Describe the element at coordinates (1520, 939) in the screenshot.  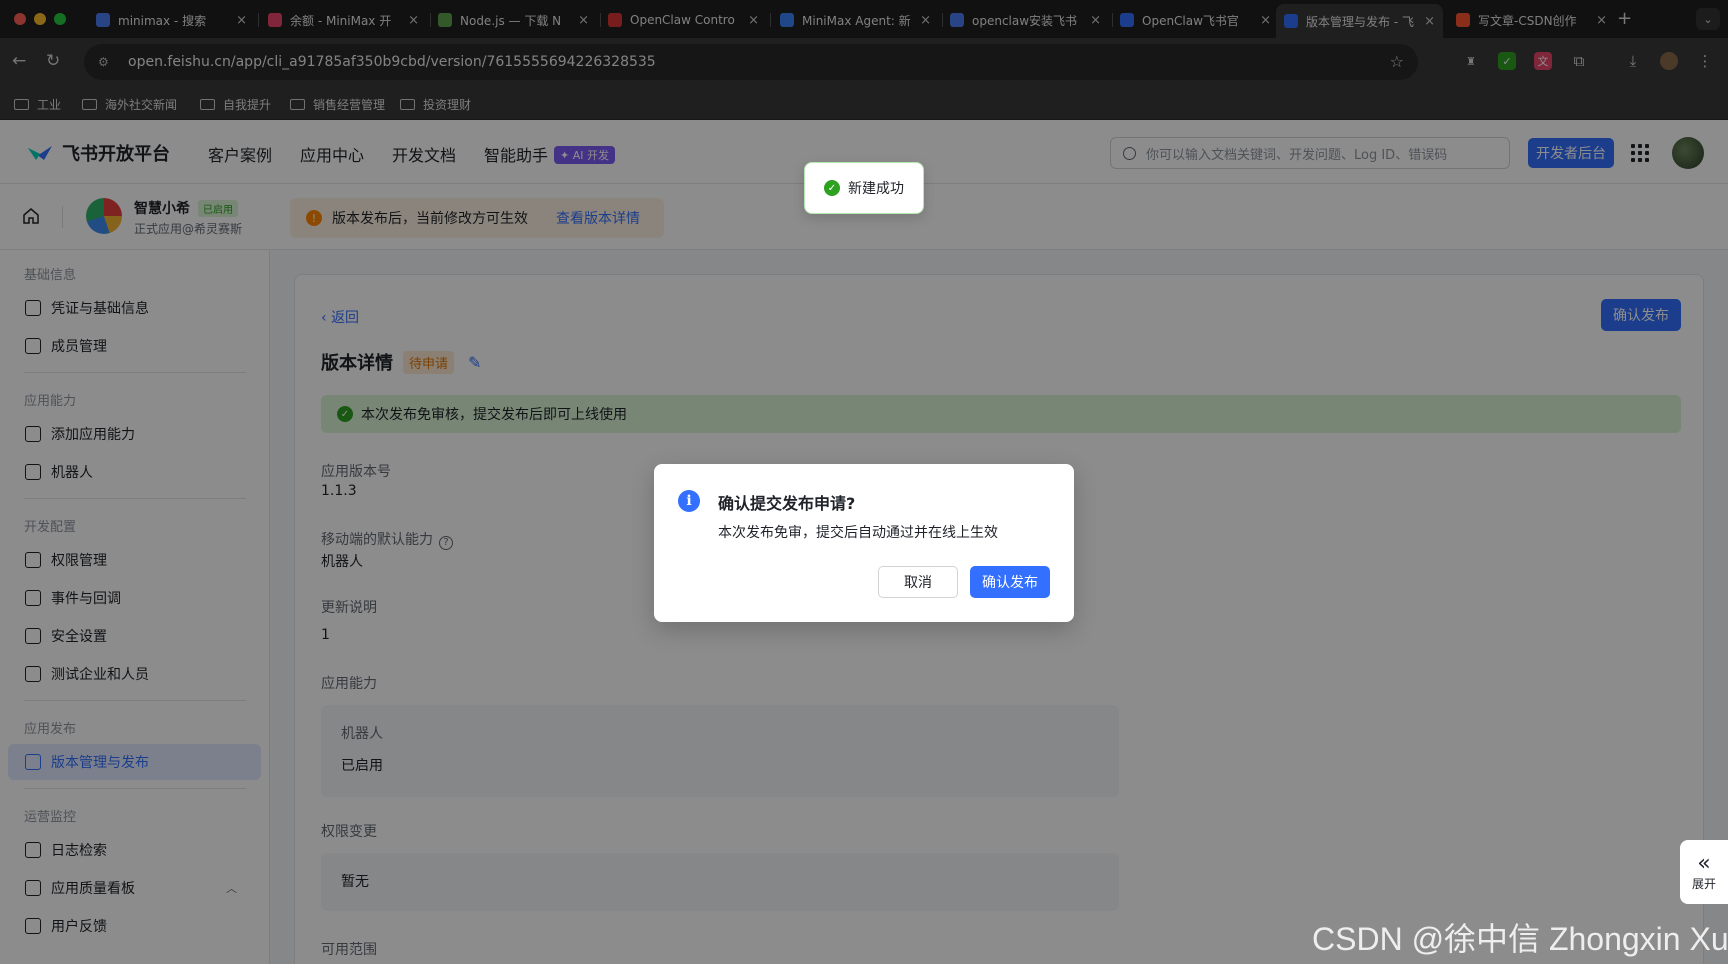
I see `csdn-watermark: CSDN @徐中信 Zhongxin Xu` at that location.